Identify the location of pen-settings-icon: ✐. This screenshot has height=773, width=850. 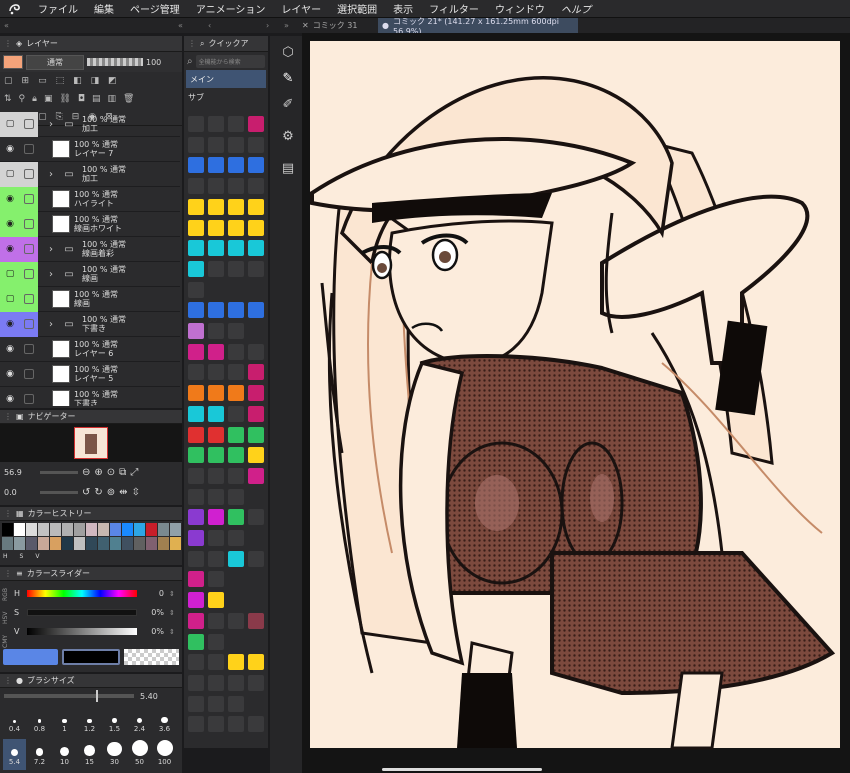
(288, 104).